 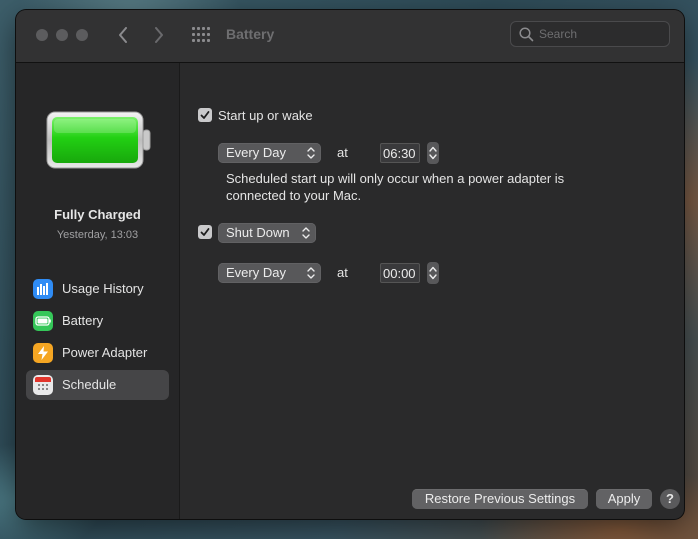 I want to click on chevron-right-icon, so click(x=159, y=35).